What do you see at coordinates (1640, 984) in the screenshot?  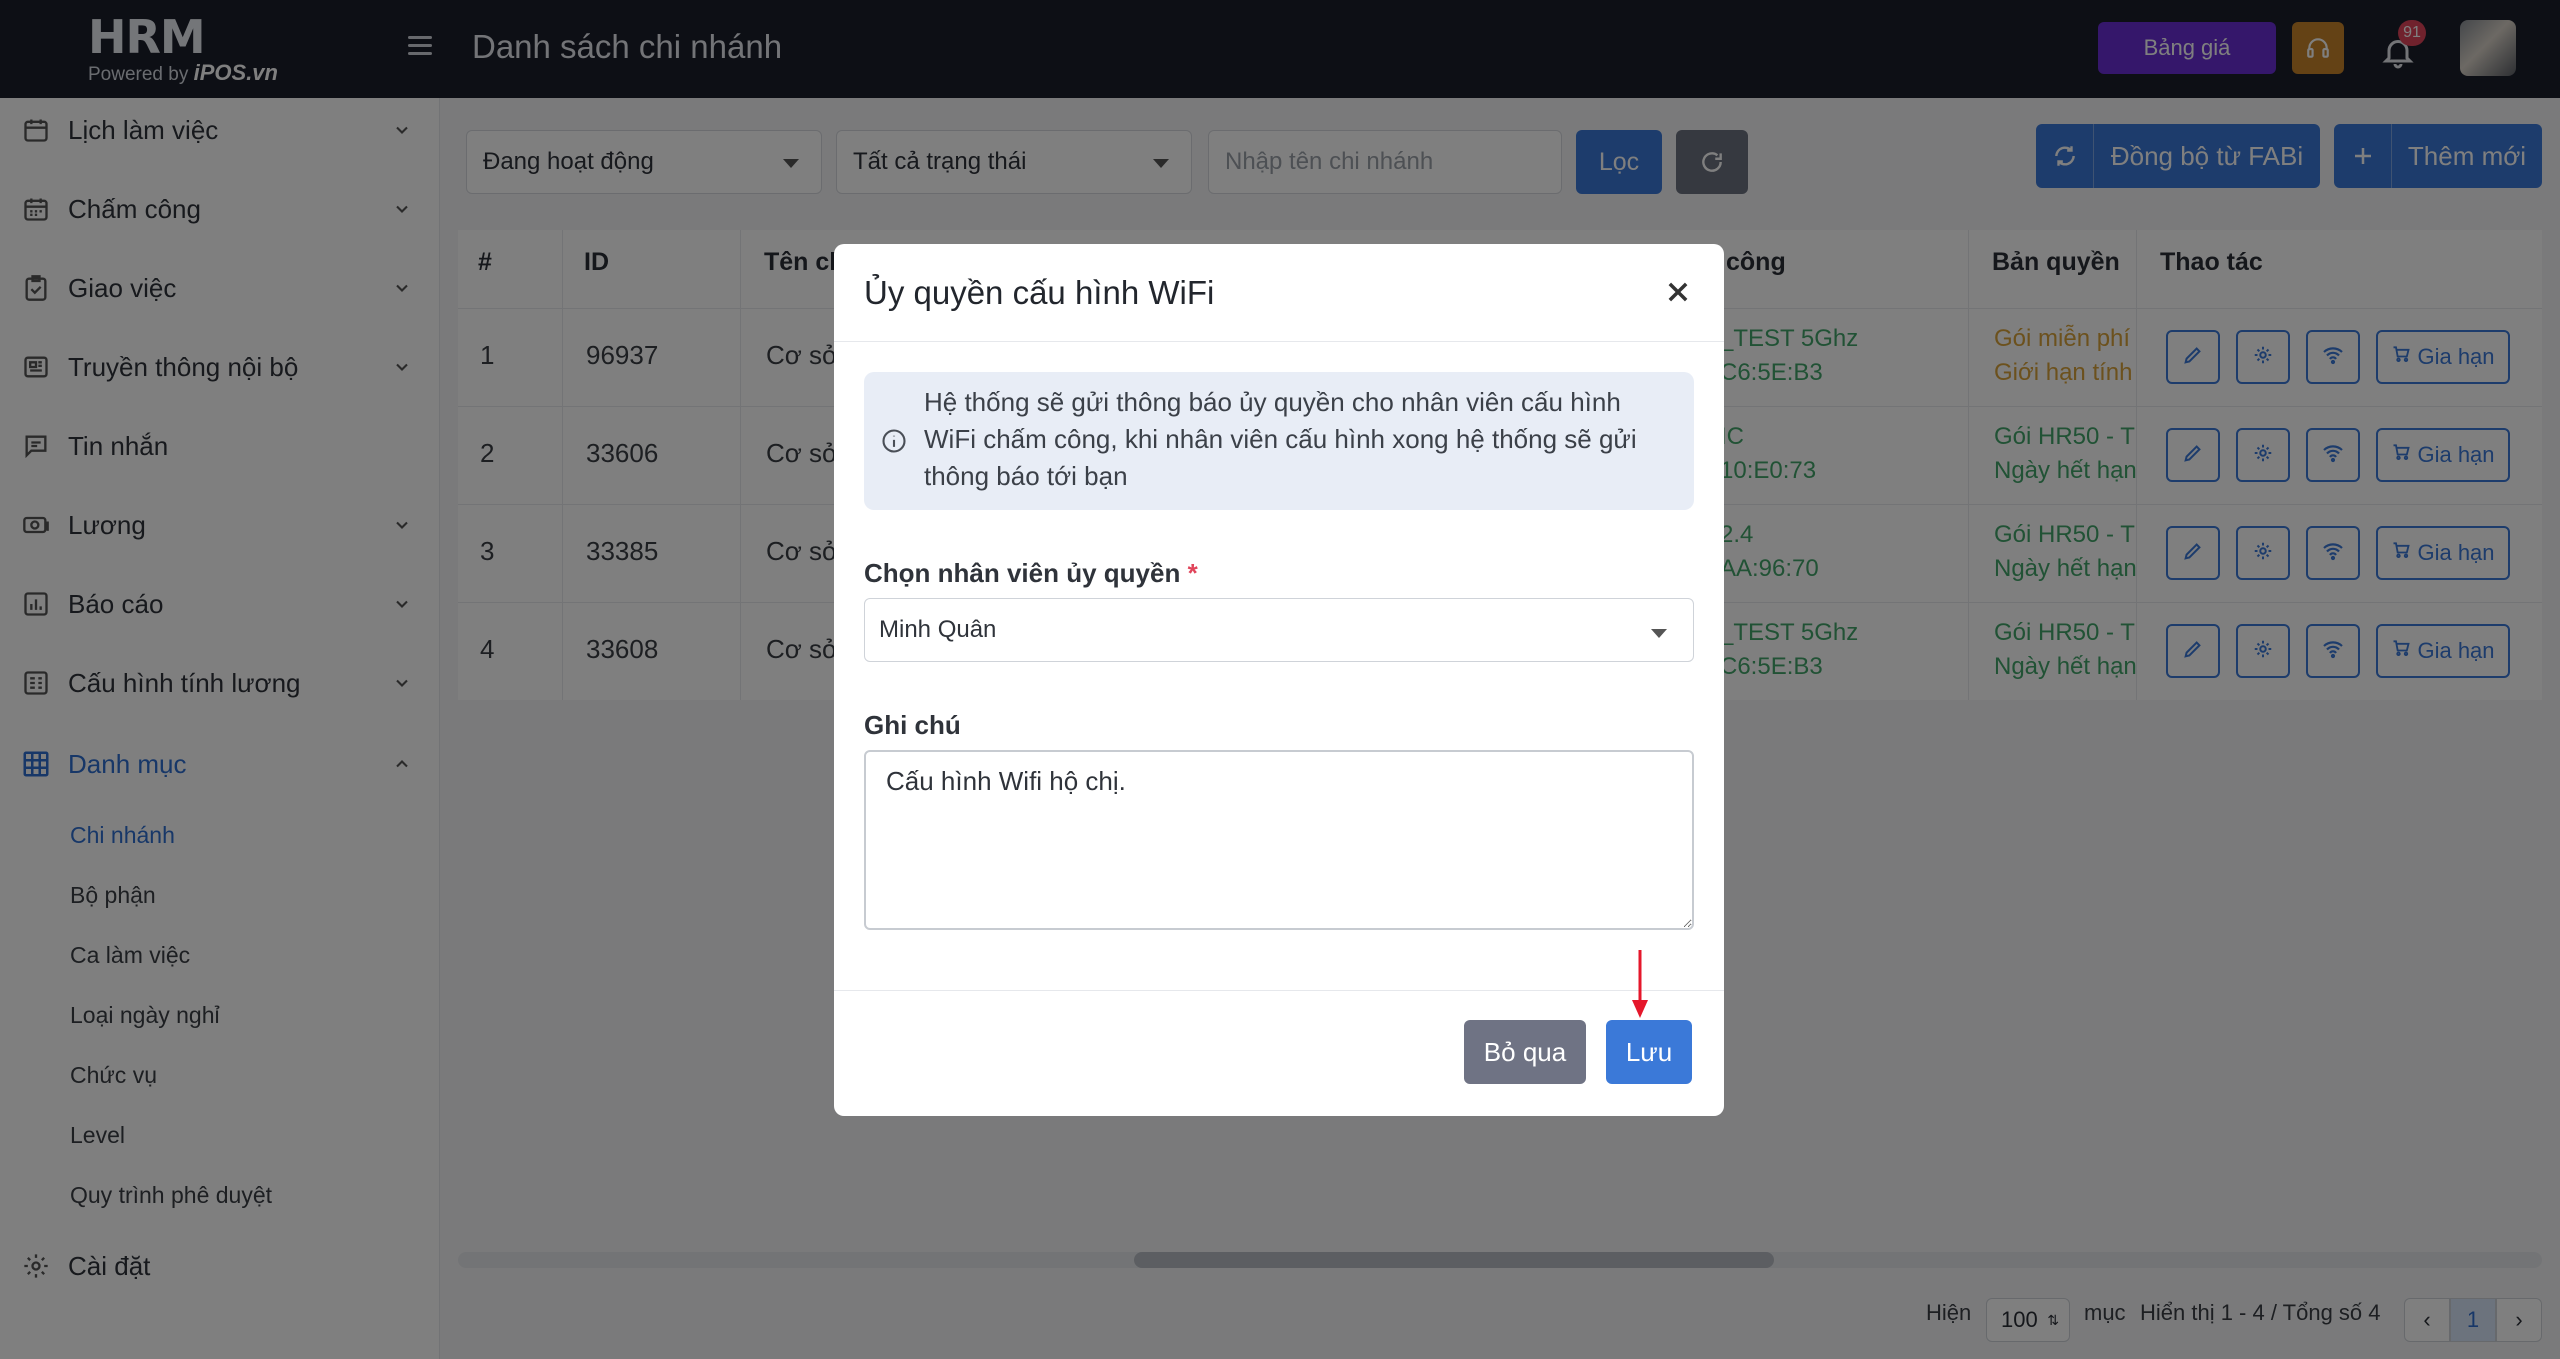 I see `red-arrow-annotation-icon` at bounding box center [1640, 984].